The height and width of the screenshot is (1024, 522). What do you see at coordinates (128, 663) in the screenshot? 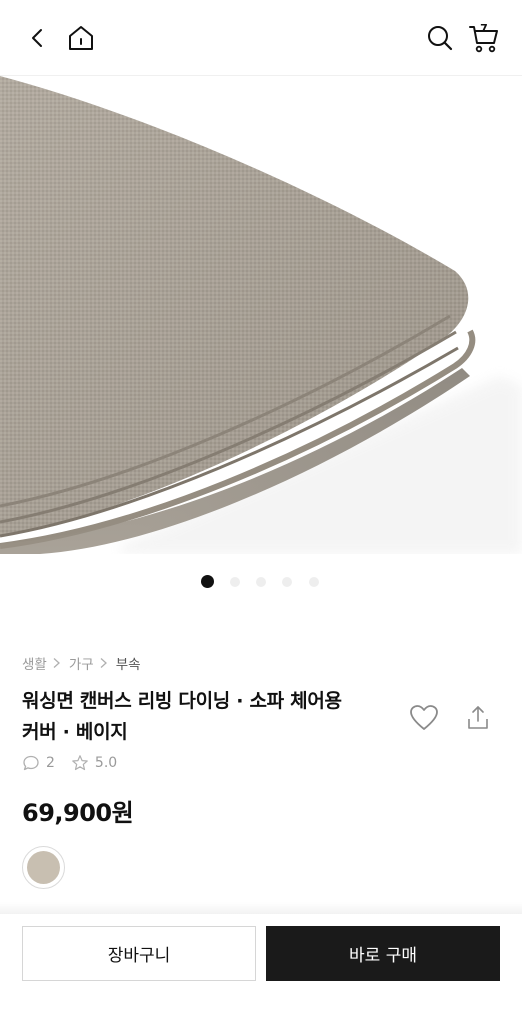
I see `breadcrumb-item-parts: 부속` at bounding box center [128, 663].